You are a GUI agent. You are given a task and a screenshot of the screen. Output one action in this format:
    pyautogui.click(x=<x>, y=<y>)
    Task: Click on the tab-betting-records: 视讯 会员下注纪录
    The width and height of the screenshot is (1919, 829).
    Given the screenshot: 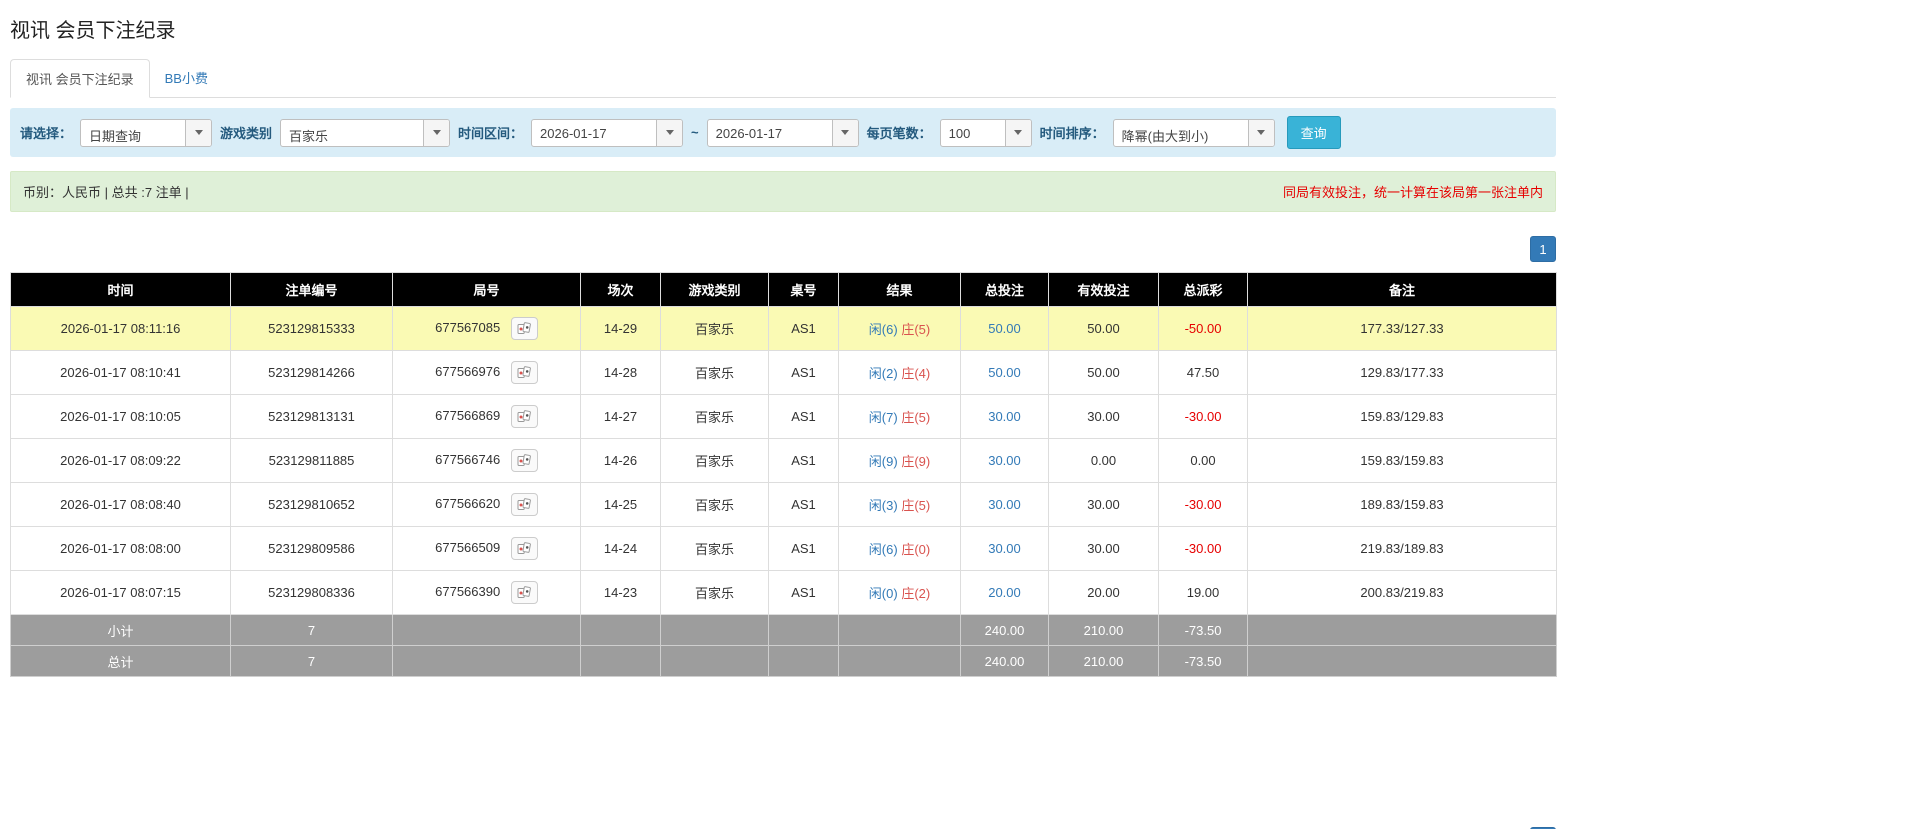 What is the action you would take?
    pyautogui.click(x=80, y=78)
    